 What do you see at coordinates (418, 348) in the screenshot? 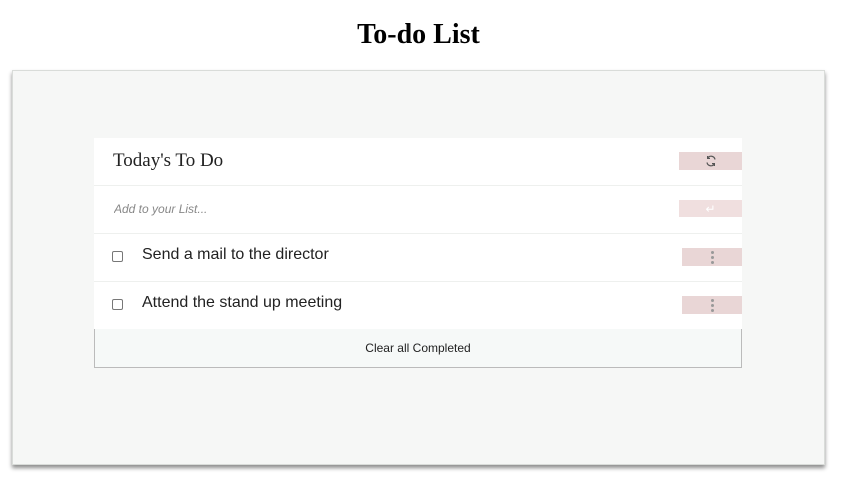
I see `clear-completed-button: Clear all Completed` at bounding box center [418, 348].